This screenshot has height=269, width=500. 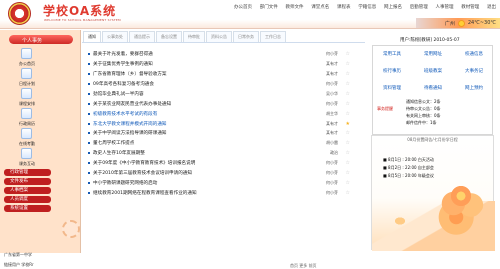 What do you see at coordinates (269, 7) in the screenshot?
I see `nav-dept-files: 部门文件` at bounding box center [269, 7].